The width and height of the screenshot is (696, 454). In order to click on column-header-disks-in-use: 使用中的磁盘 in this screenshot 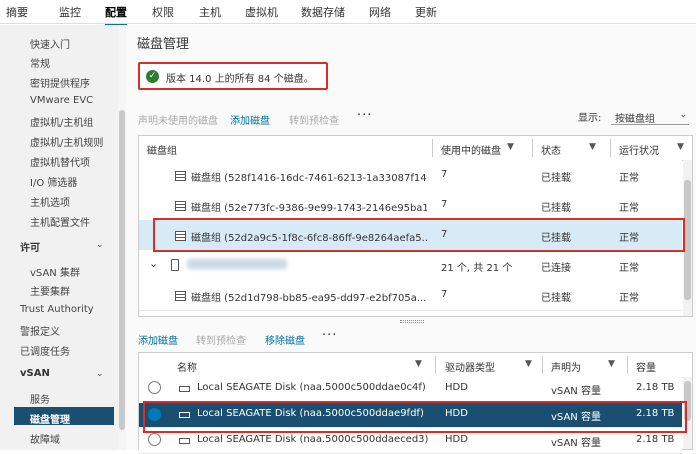, I will do `click(471, 149)`.